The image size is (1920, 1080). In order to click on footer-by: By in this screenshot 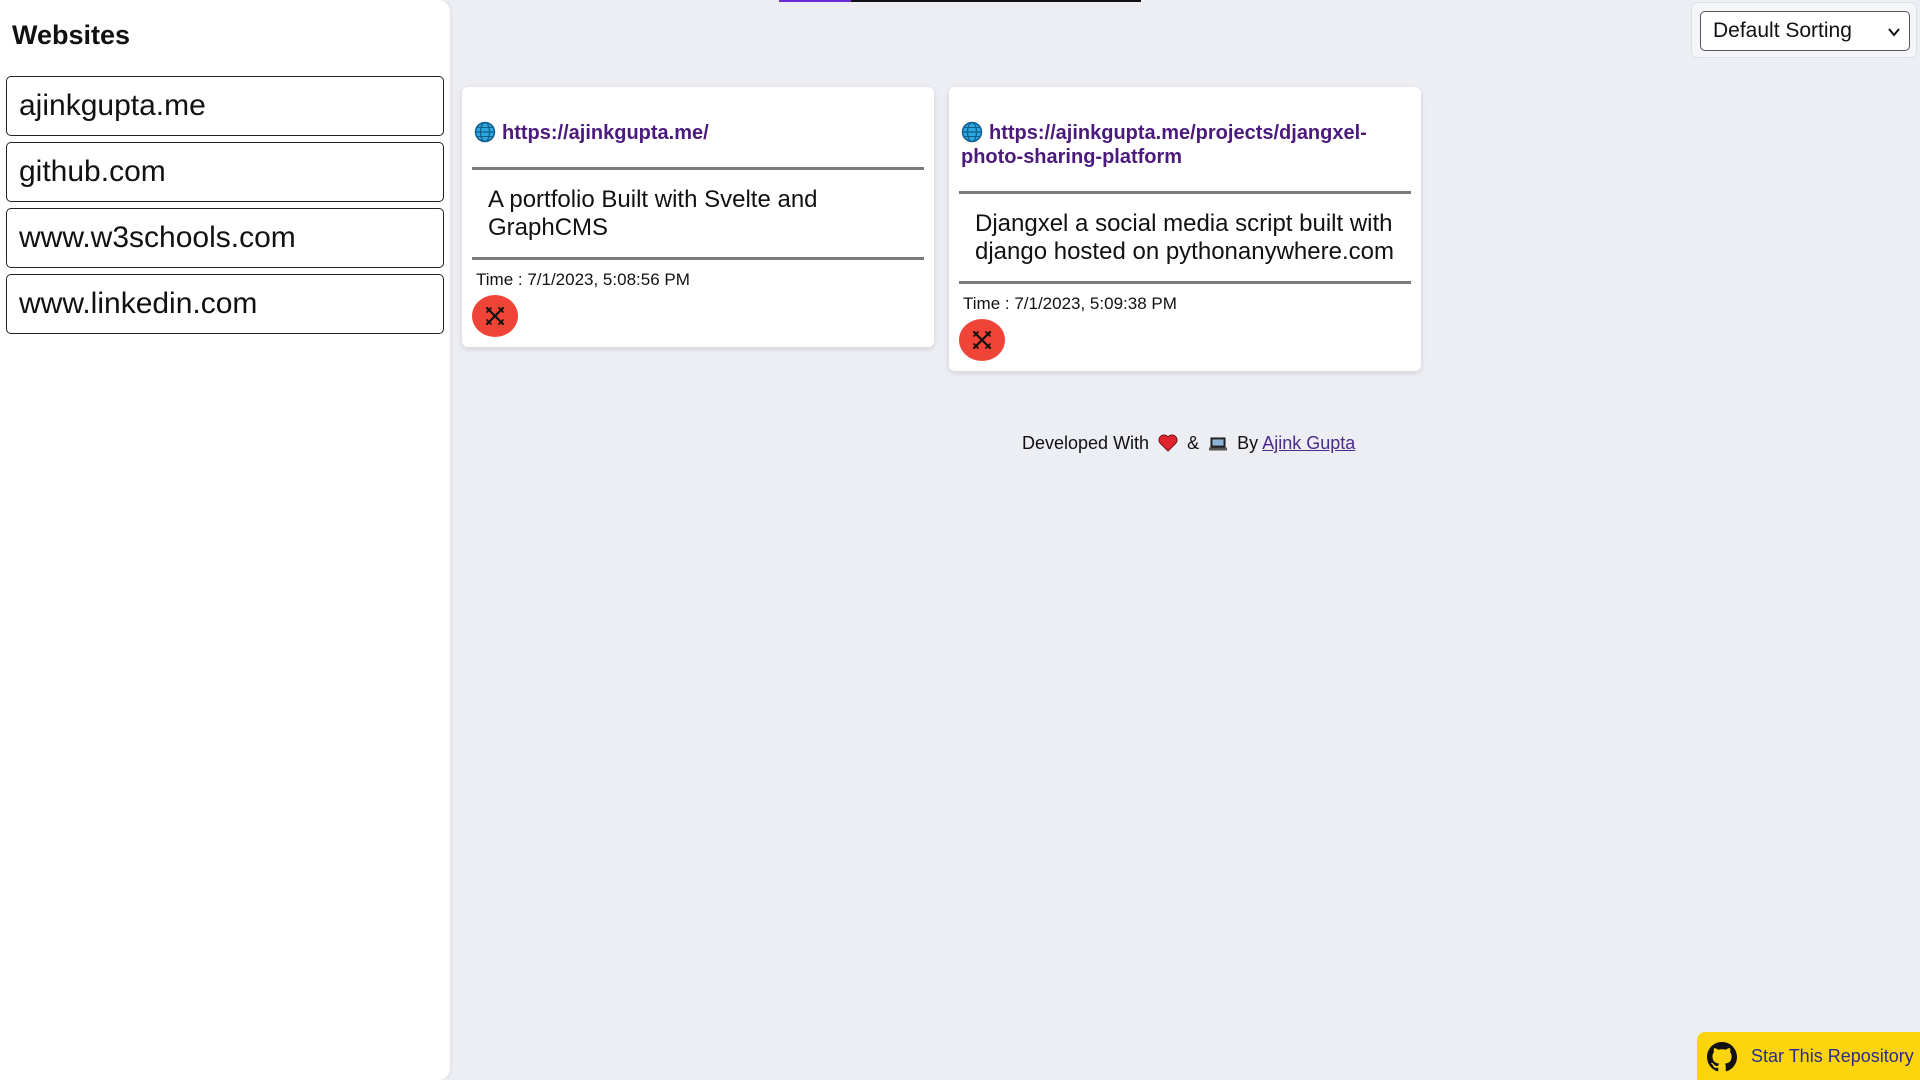, I will do `click(1248, 443)`.